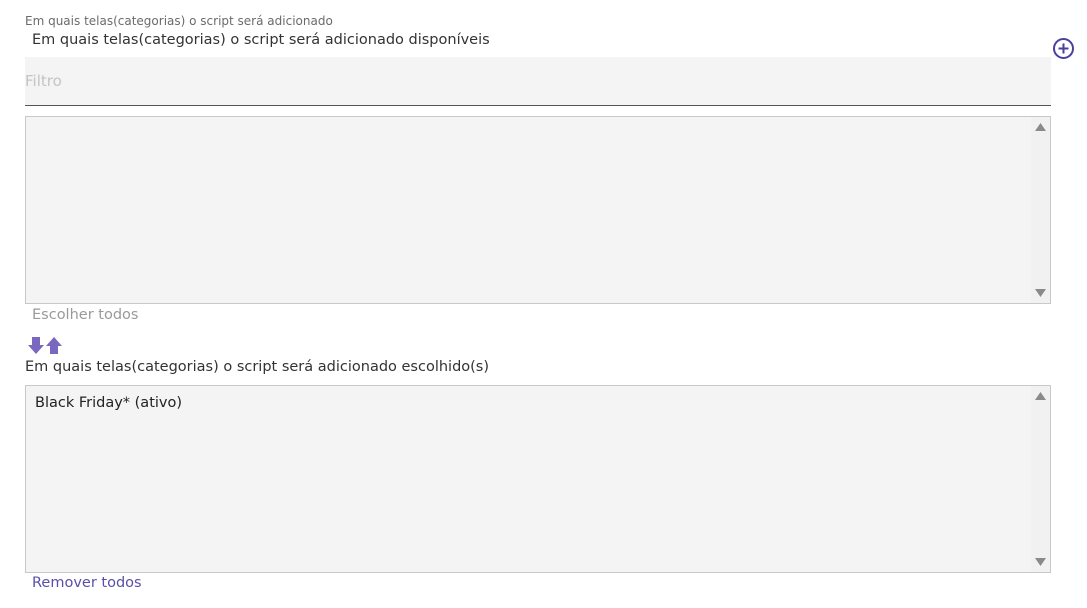 The image size is (1087, 608). I want to click on arrow-up-icon, so click(54, 345).